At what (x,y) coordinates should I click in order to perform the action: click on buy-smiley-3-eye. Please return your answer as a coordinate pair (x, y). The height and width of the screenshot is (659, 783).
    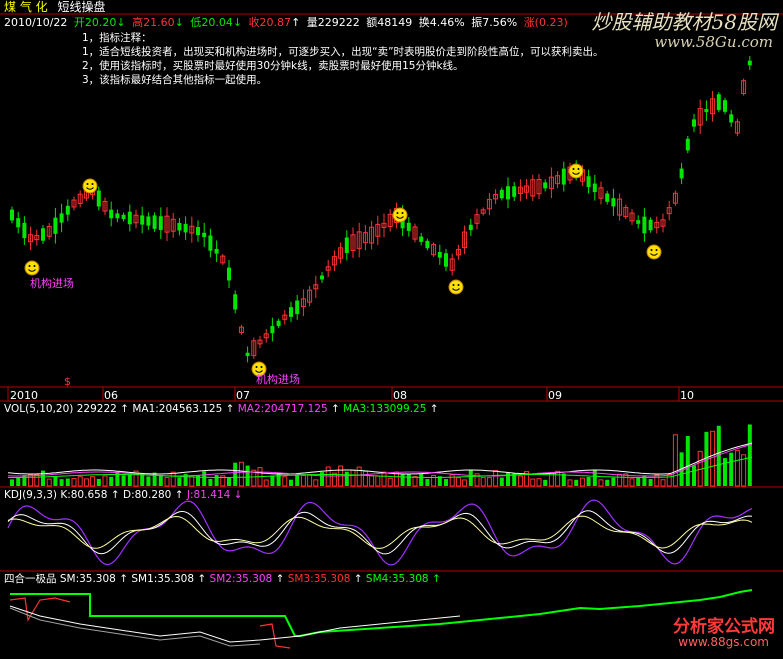
    Looking at the image, I should click on (458, 285).